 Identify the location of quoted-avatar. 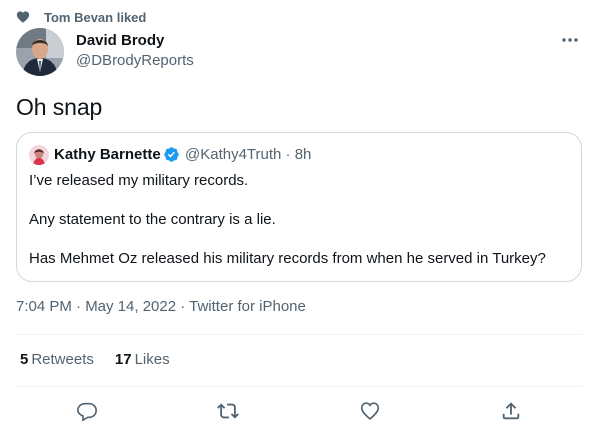
(39, 155).